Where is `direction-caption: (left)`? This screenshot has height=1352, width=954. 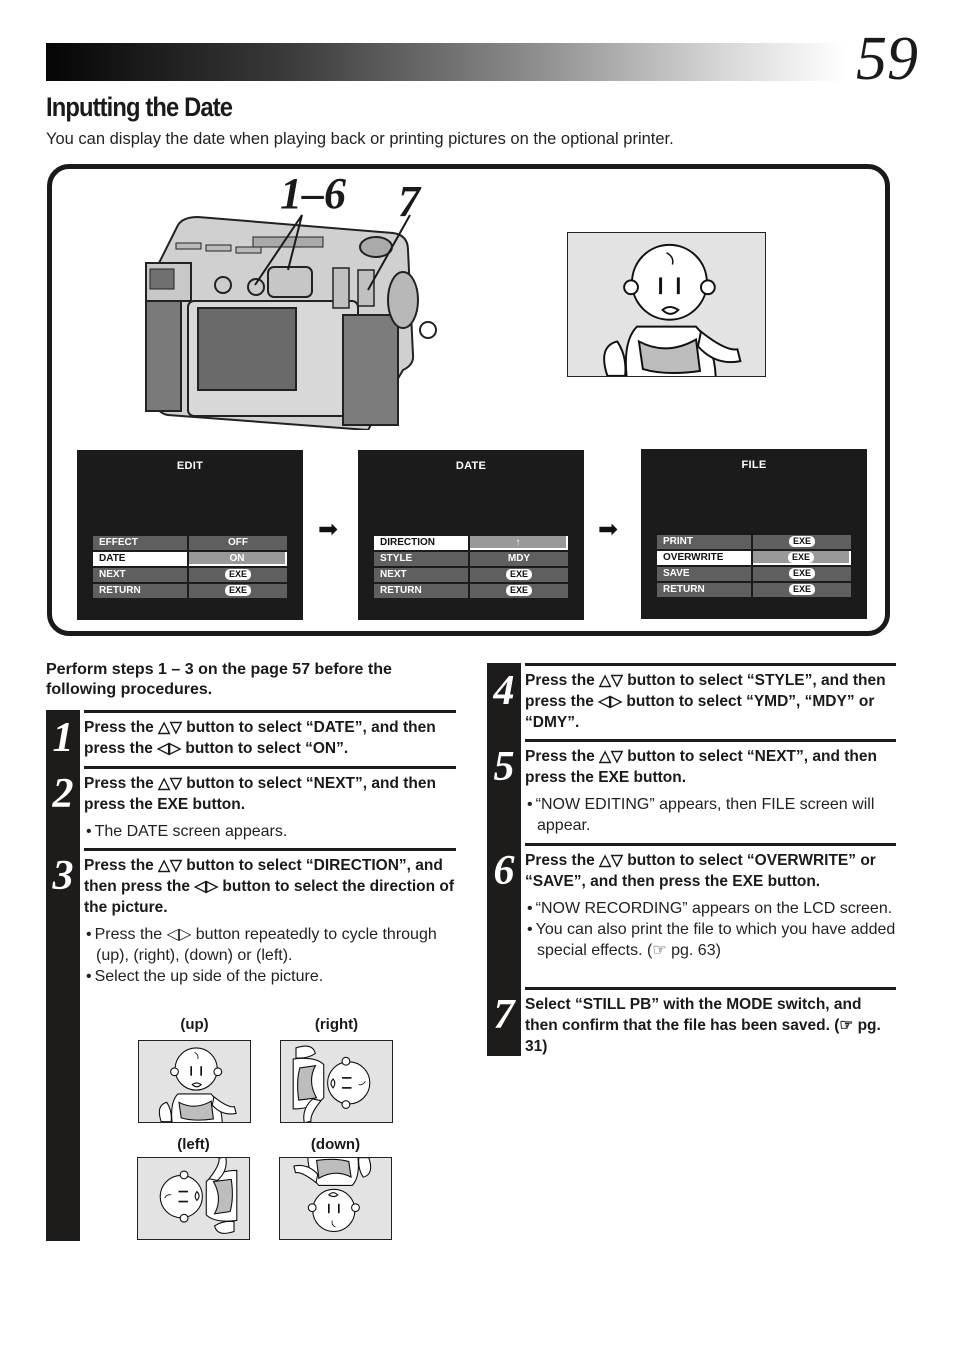 direction-caption: (left) is located at coordinates (193, 1144).